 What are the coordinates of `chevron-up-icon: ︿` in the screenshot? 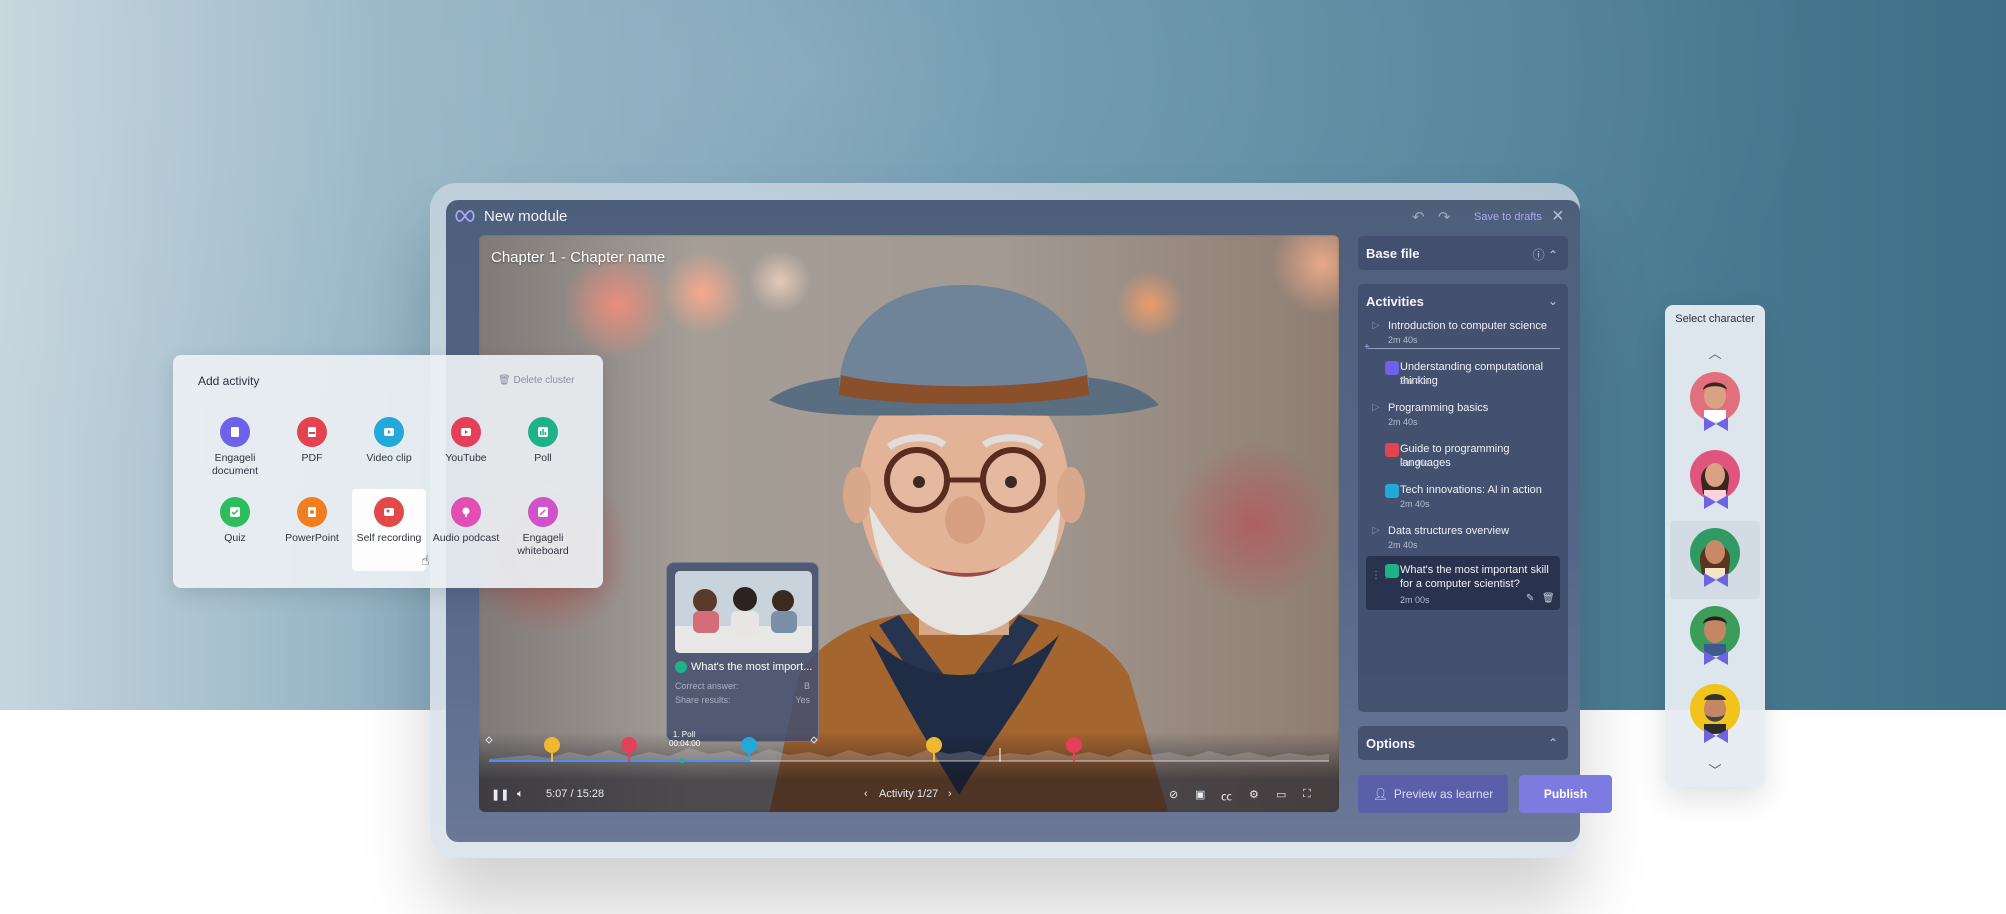 It's located at (1715, 352).